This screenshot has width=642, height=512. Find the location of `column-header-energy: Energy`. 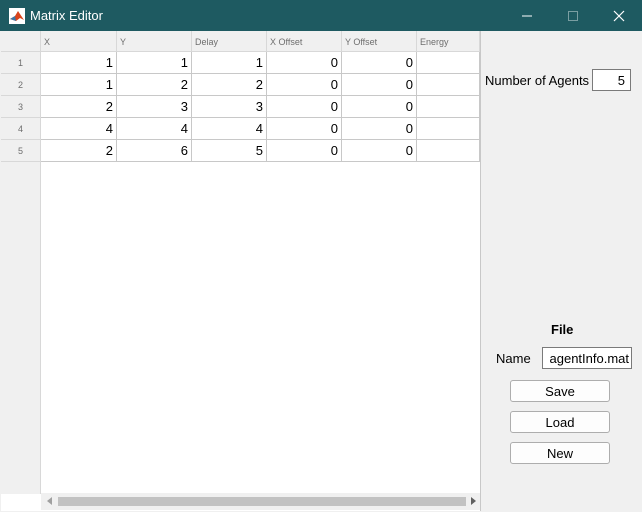

column-header-energy: Energy is located at coordinates (448, 41).